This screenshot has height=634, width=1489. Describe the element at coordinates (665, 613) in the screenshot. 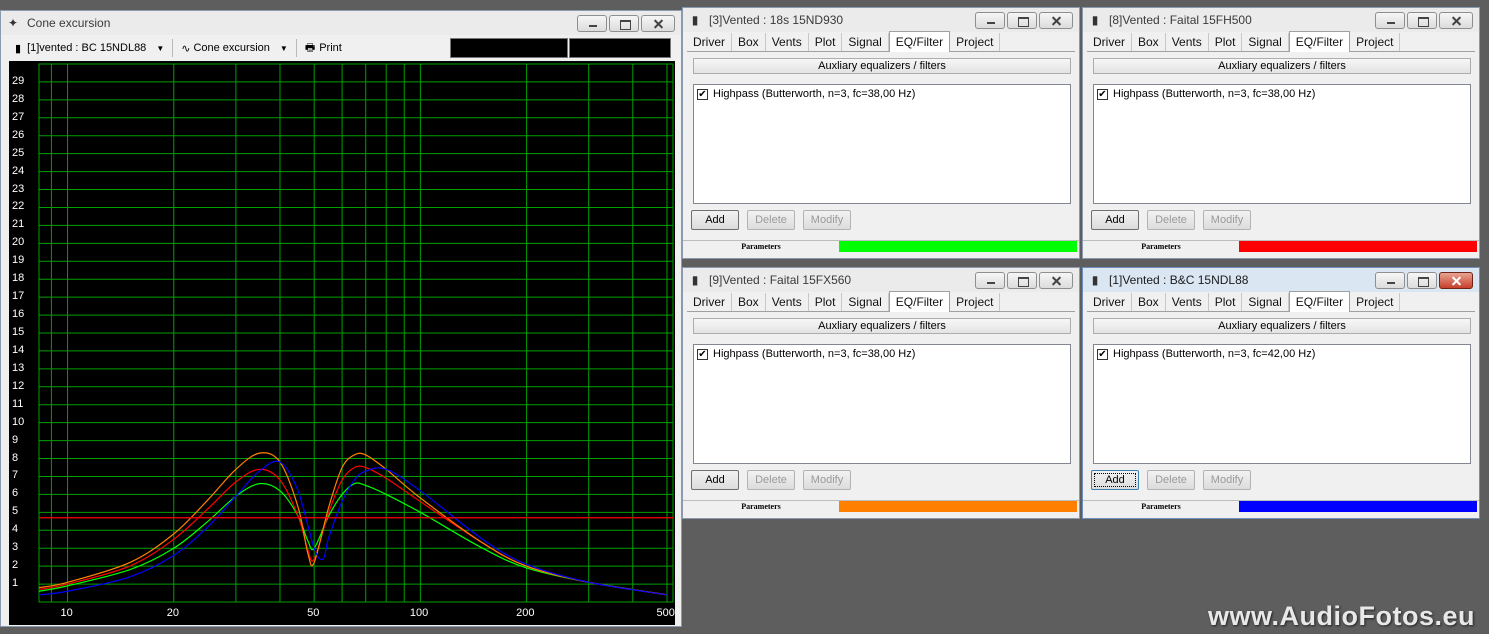

I see `x-tick-label: 500` at that location.